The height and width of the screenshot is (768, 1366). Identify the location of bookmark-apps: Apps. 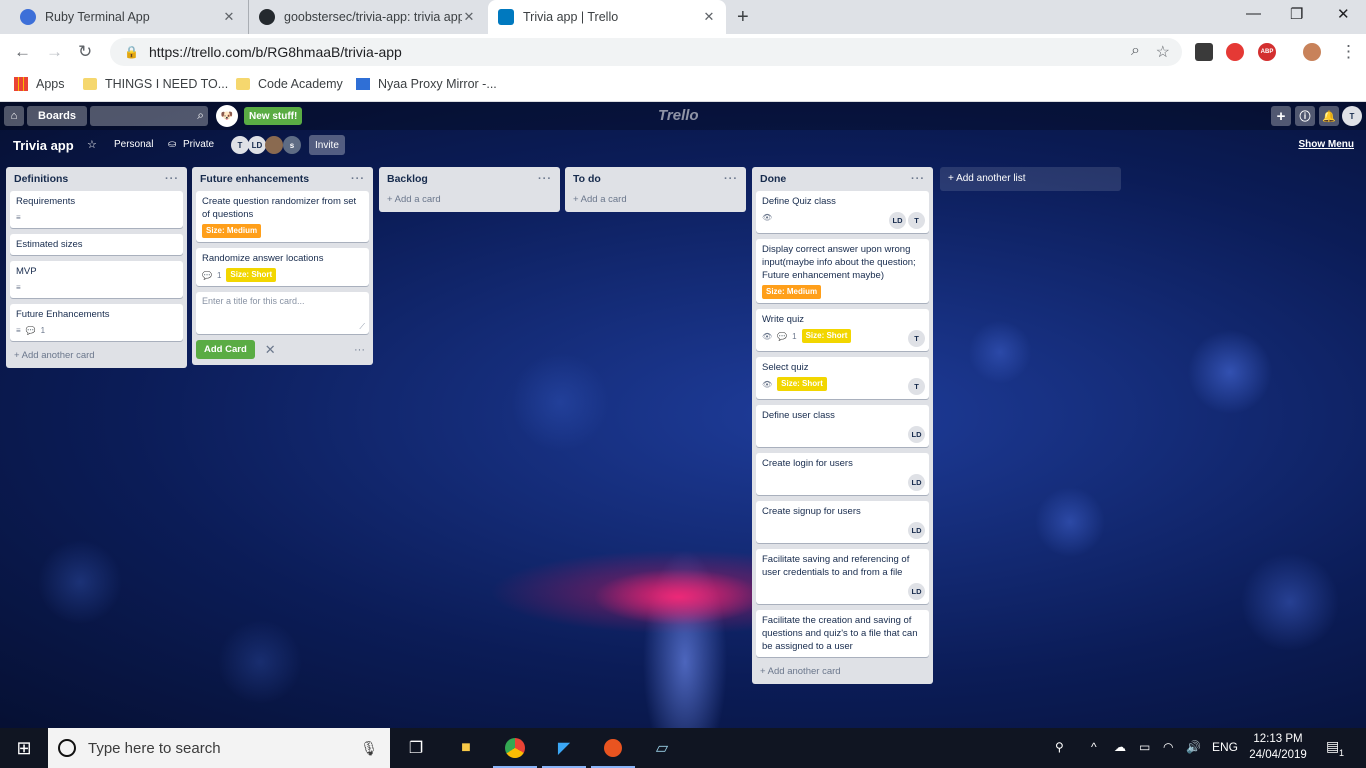
(39, 84).